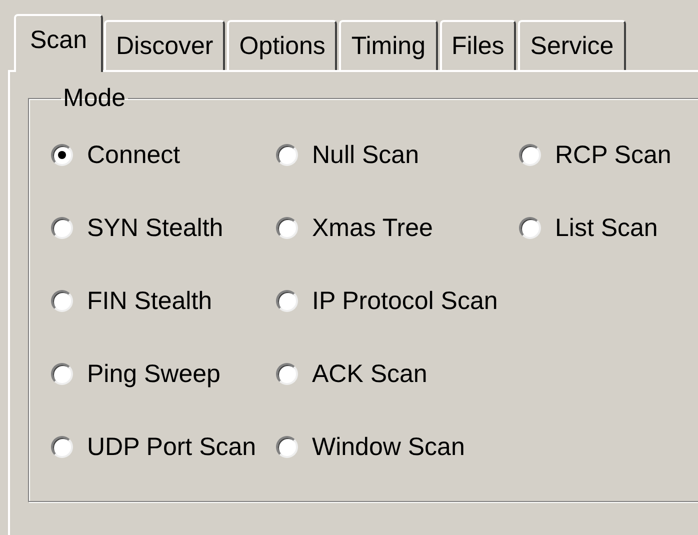 This screenshot has width=698, height=535. Describe the element at coordinates (94, 98) in the screenshot. I see `group-title: Mode` at that location.